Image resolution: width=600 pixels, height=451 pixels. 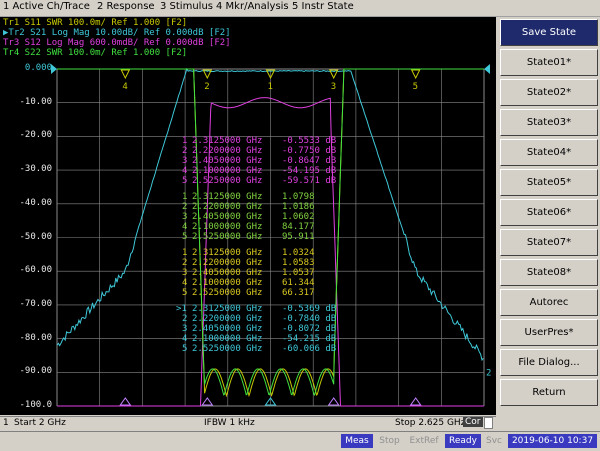 I want to click on menu-instr-state: 5 Instr State, so click(x=323, y=6).